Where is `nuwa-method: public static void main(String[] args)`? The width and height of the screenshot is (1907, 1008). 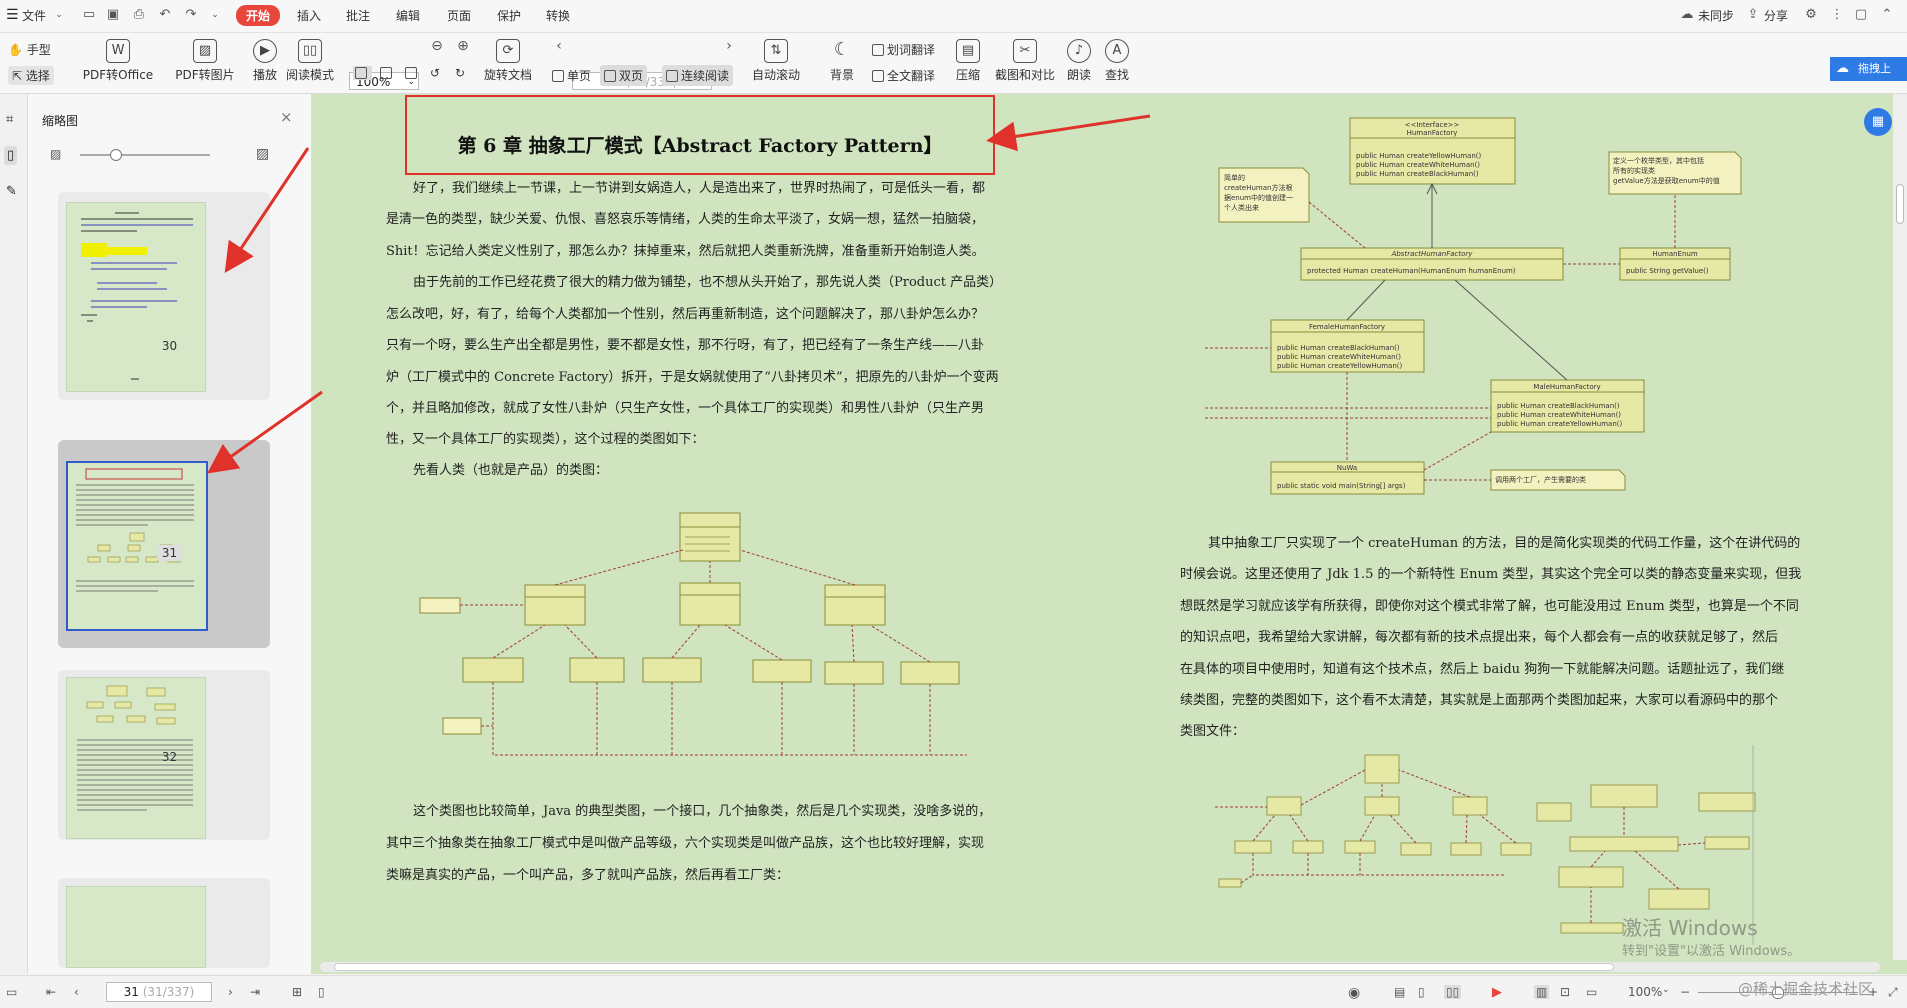 nuwa-method: public static void main(String[] args) is located at coordinates (1341, 486).